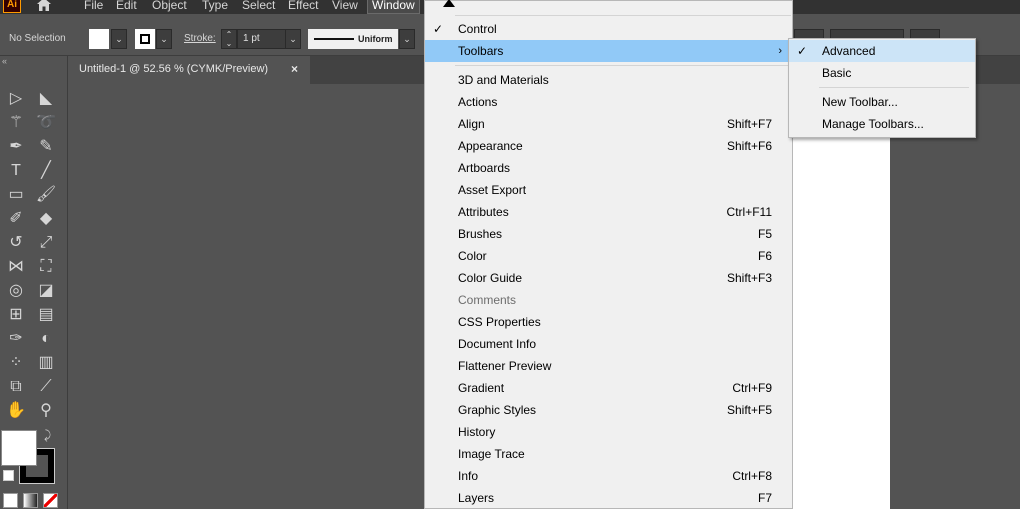 The width and height of the screenshot is (1020, 509). What do you see at coordinates (119, 39) in the screenshot?
I see `fill-dropdown: ⌄` at bounding box center [119, 39].